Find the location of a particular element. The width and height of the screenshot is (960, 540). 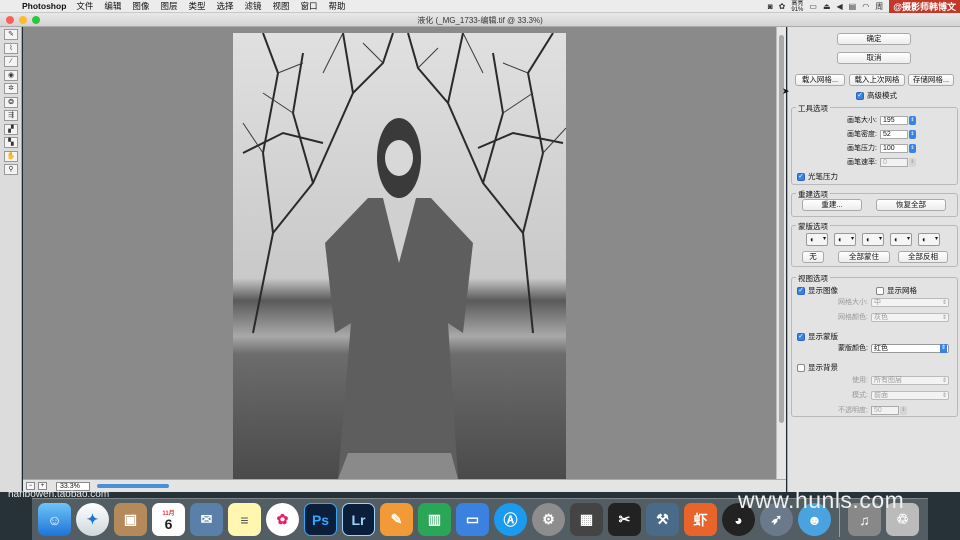

wifi-icon: ◠ is located at coordinates (865, 6).